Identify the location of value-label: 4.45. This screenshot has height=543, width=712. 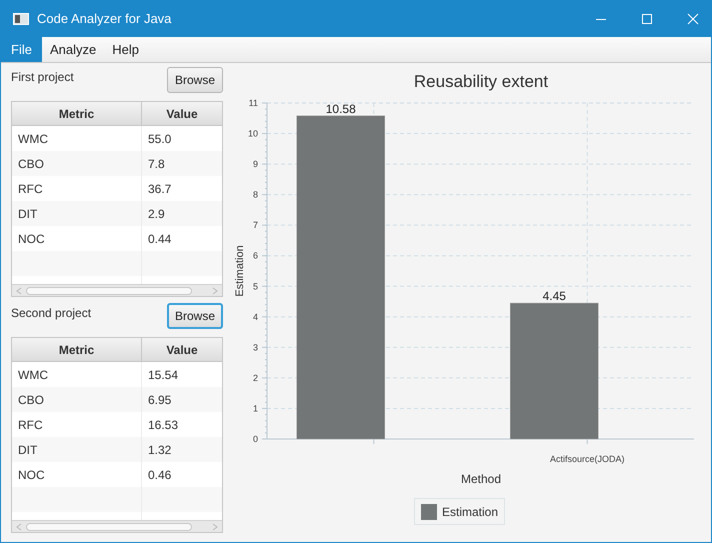
(554, 296).